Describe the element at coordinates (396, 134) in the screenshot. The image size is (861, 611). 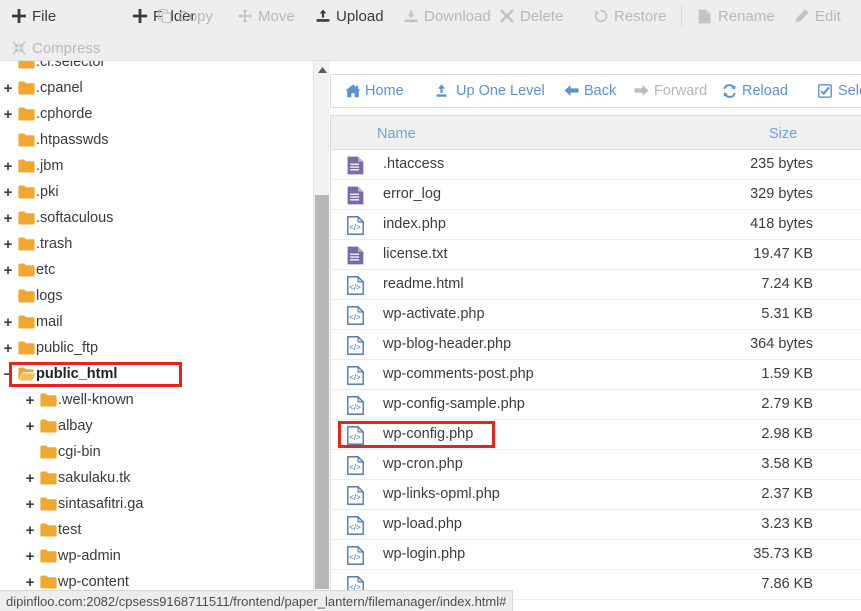
I see `column-header-name: Name` at that location.